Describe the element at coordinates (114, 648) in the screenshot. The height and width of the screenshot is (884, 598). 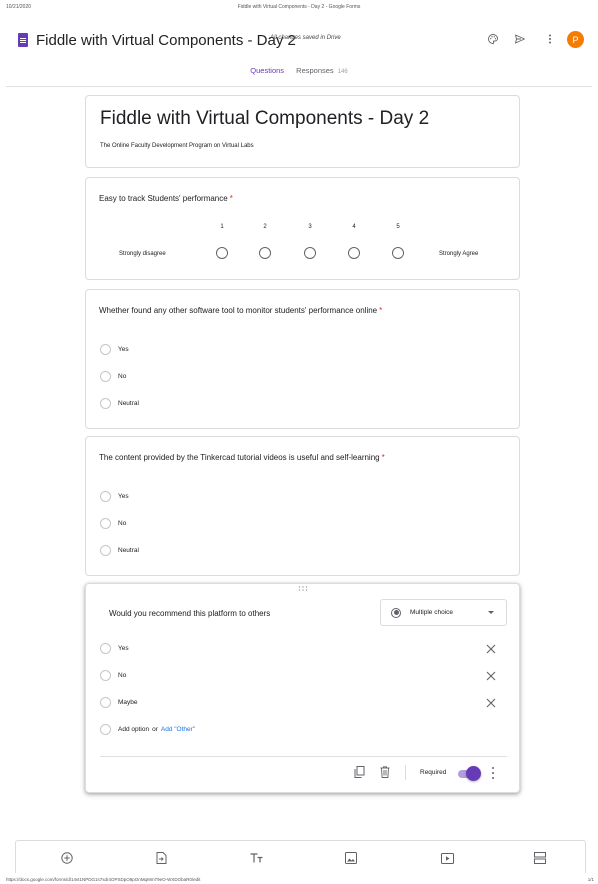
I see `edit-option-yes: Yes` at that location.